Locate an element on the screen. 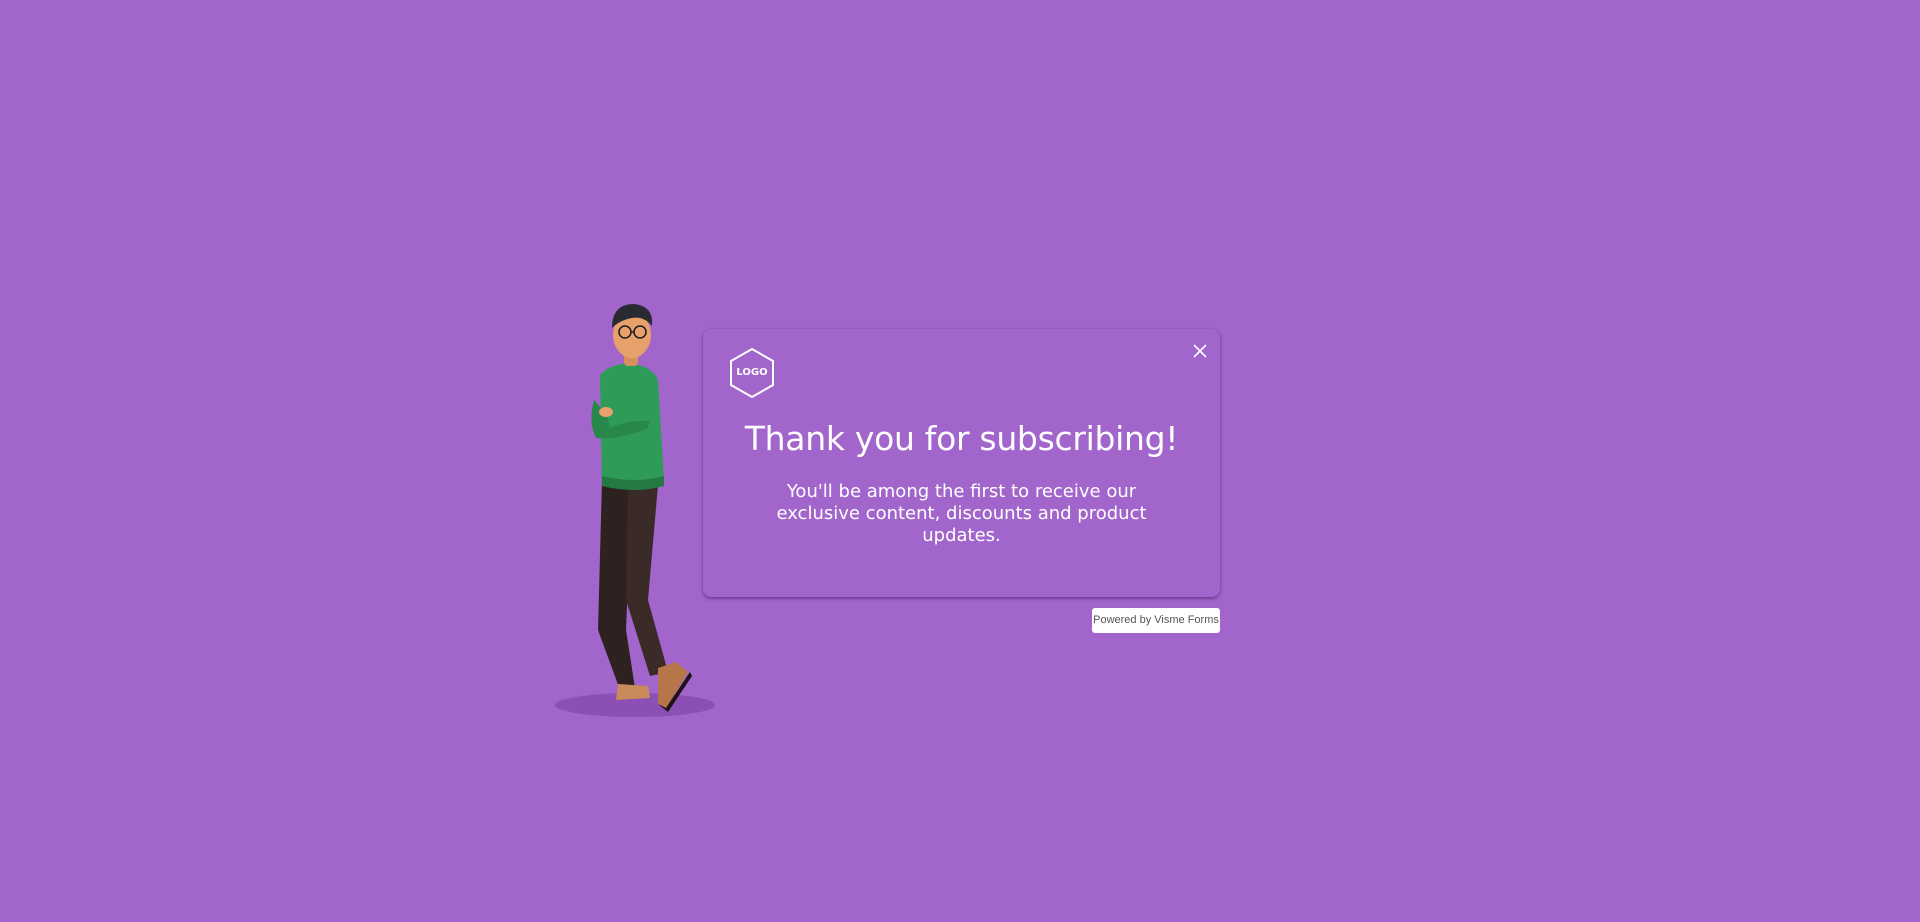  logo: LOGO is located at coordinates (752, 373).